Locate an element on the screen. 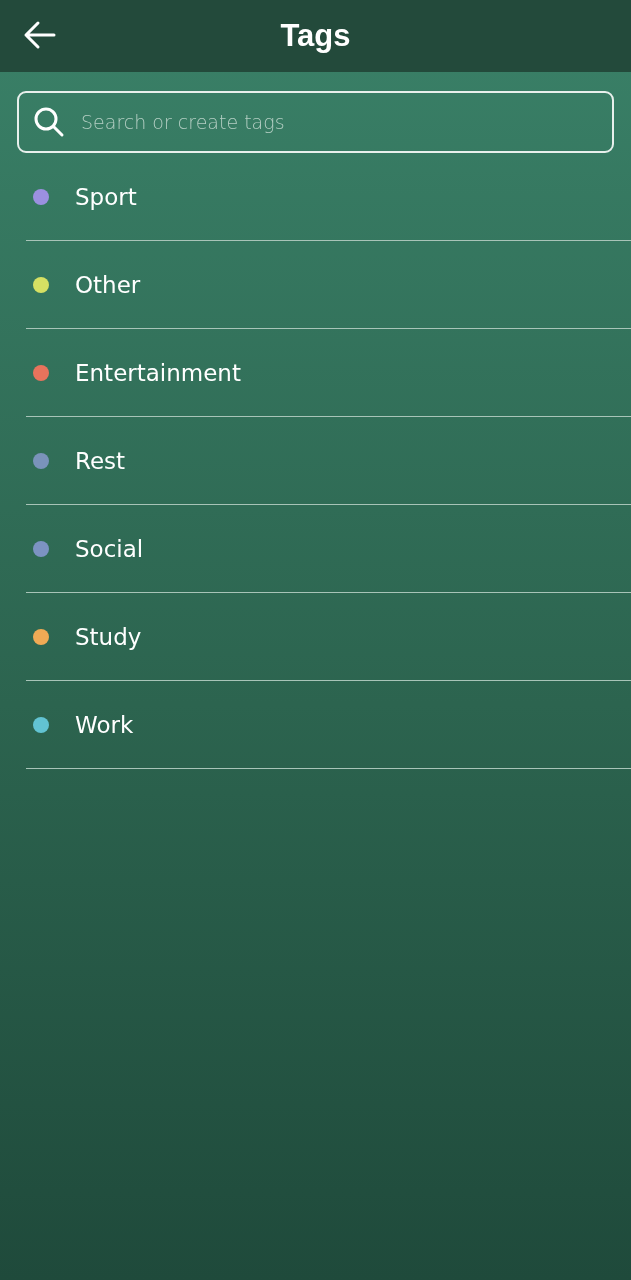  tag-item: Entertainment is located at coordinates (328, 373).